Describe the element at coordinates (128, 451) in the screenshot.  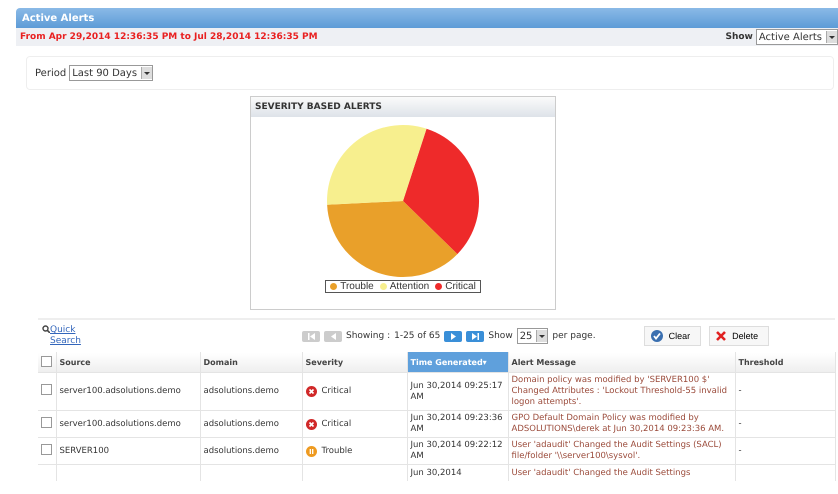
I see `table-cell: SERVER100` at that location.